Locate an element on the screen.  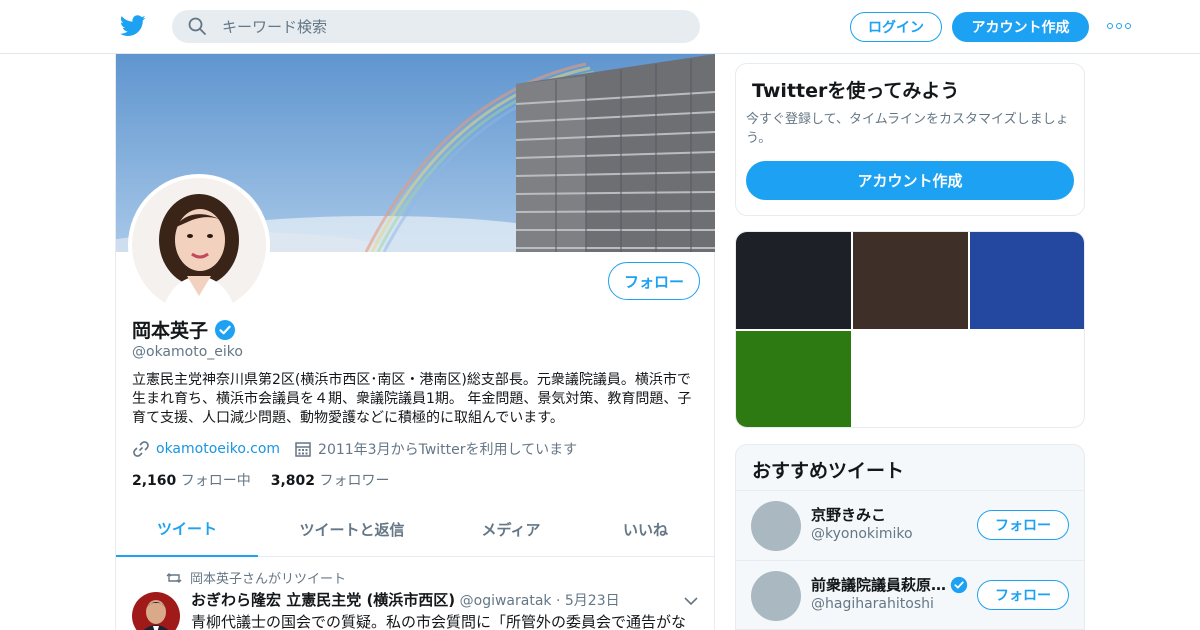
profile-joined-date: 2011年3月からTwitterを利用しています is located at coordinates (448, 450).